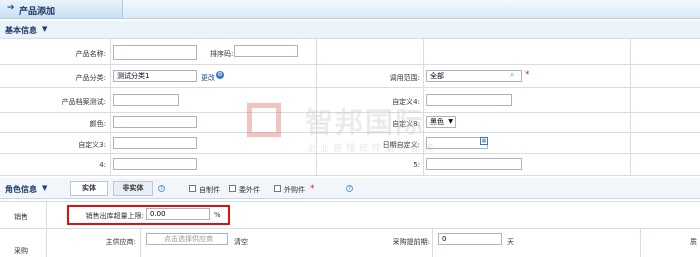 This screenshot has width=700, height=257. I want to click on outsource-checkbox, so click(232, 188).